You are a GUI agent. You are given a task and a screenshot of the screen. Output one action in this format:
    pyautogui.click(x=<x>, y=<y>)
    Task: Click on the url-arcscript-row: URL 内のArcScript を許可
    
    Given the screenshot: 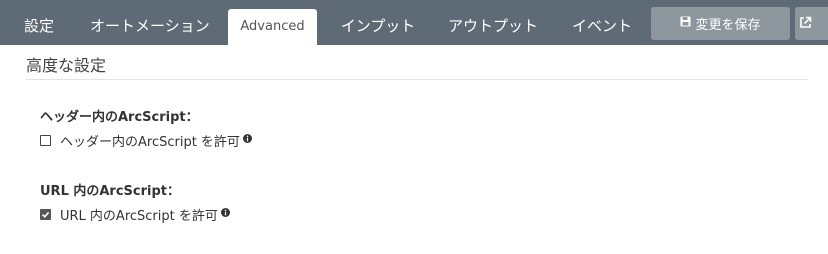 What is the action you would take?
    pyautogui.click(x=135, y=214)
    